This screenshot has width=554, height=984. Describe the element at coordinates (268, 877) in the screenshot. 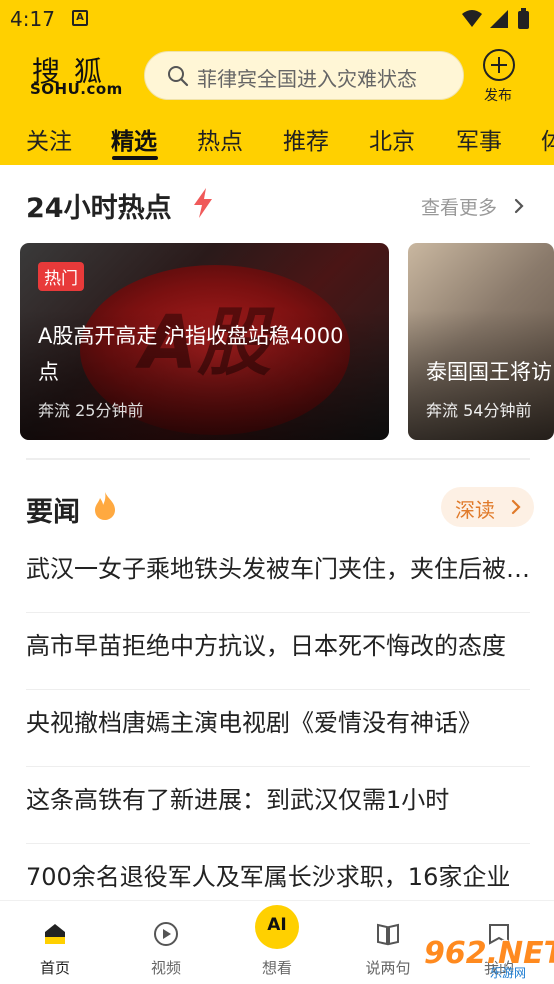

I see `news-headline: 700余名退役军人及军属长沙求职，16家企业` at that location.